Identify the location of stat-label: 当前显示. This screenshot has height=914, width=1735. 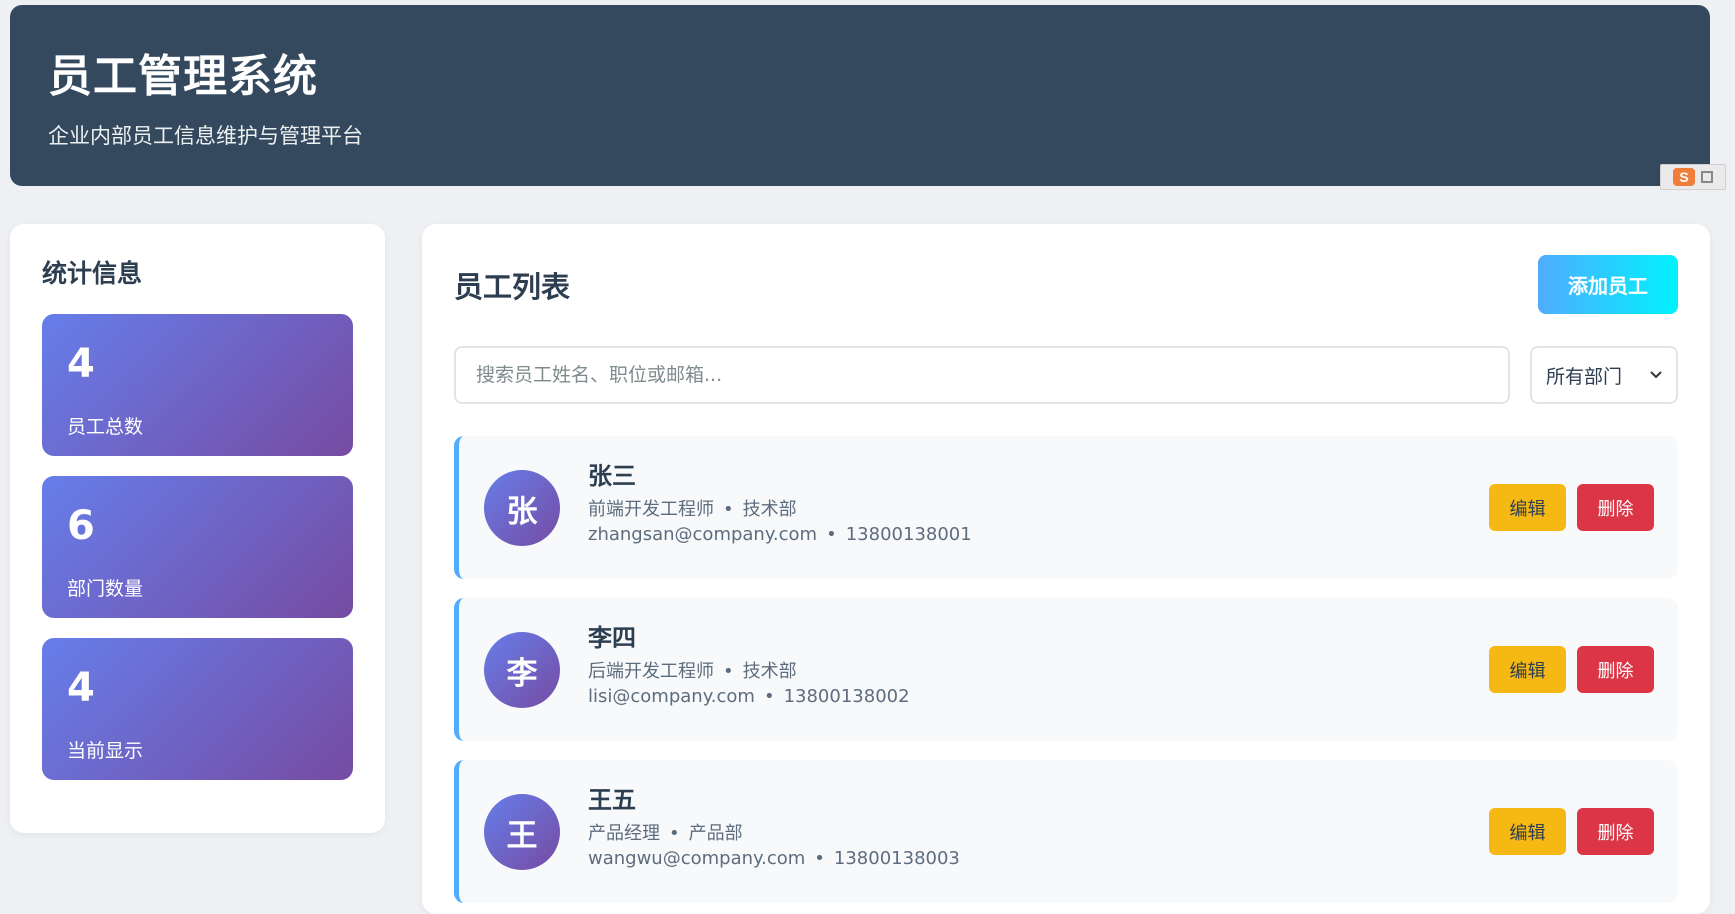
(105, 751).